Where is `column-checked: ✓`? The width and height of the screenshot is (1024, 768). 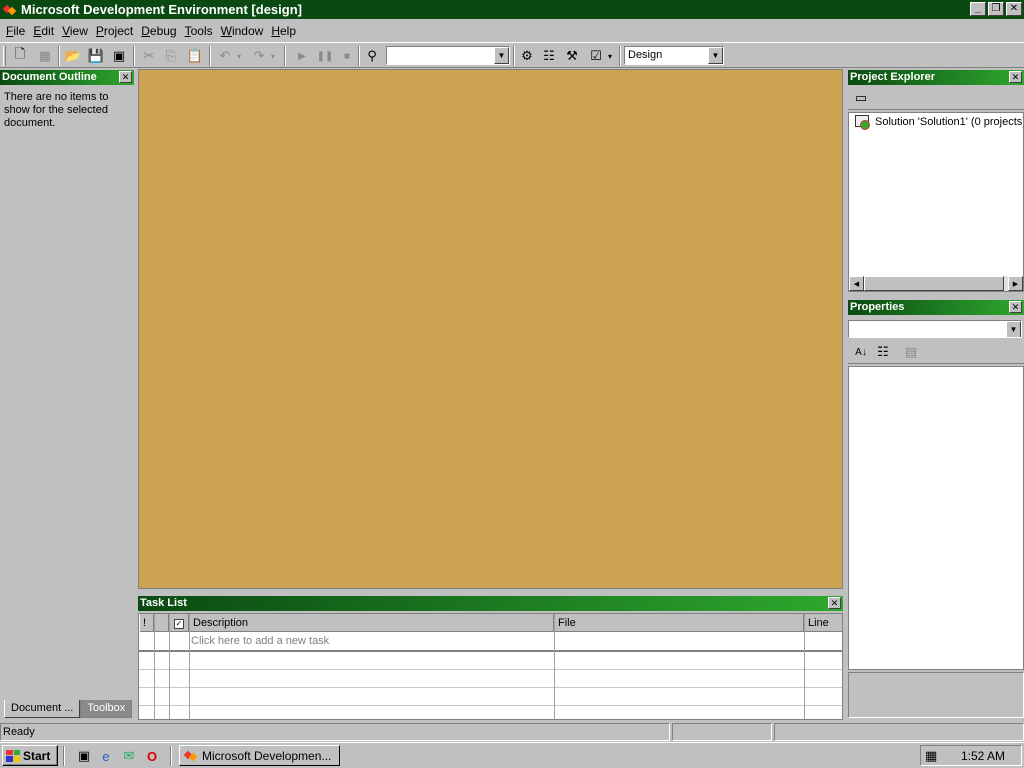 column-checked: ✓ is located at coordinates (179, 623).